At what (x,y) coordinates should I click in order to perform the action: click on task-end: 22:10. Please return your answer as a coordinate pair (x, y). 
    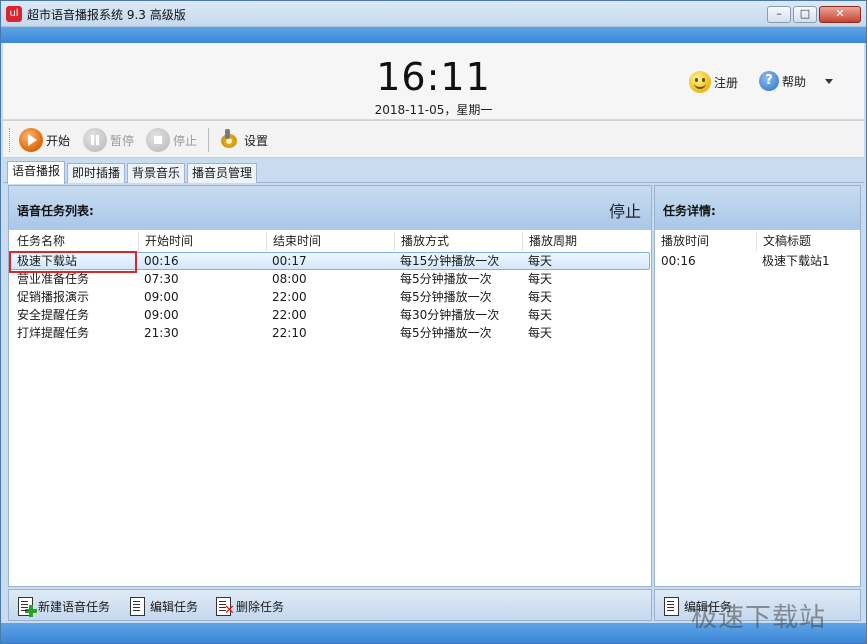
    Looking at the image, I should click on (289, 333).